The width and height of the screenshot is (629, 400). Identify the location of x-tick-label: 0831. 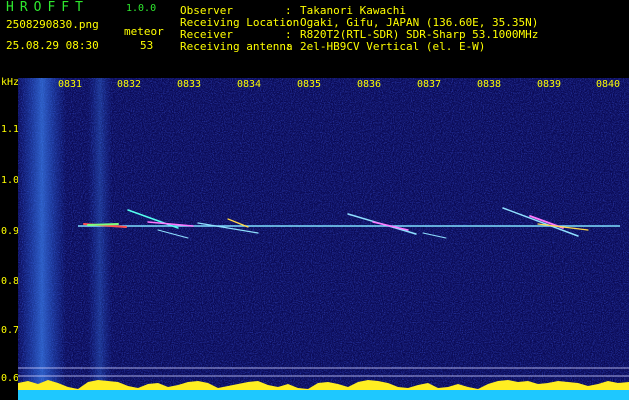
(70, 84).